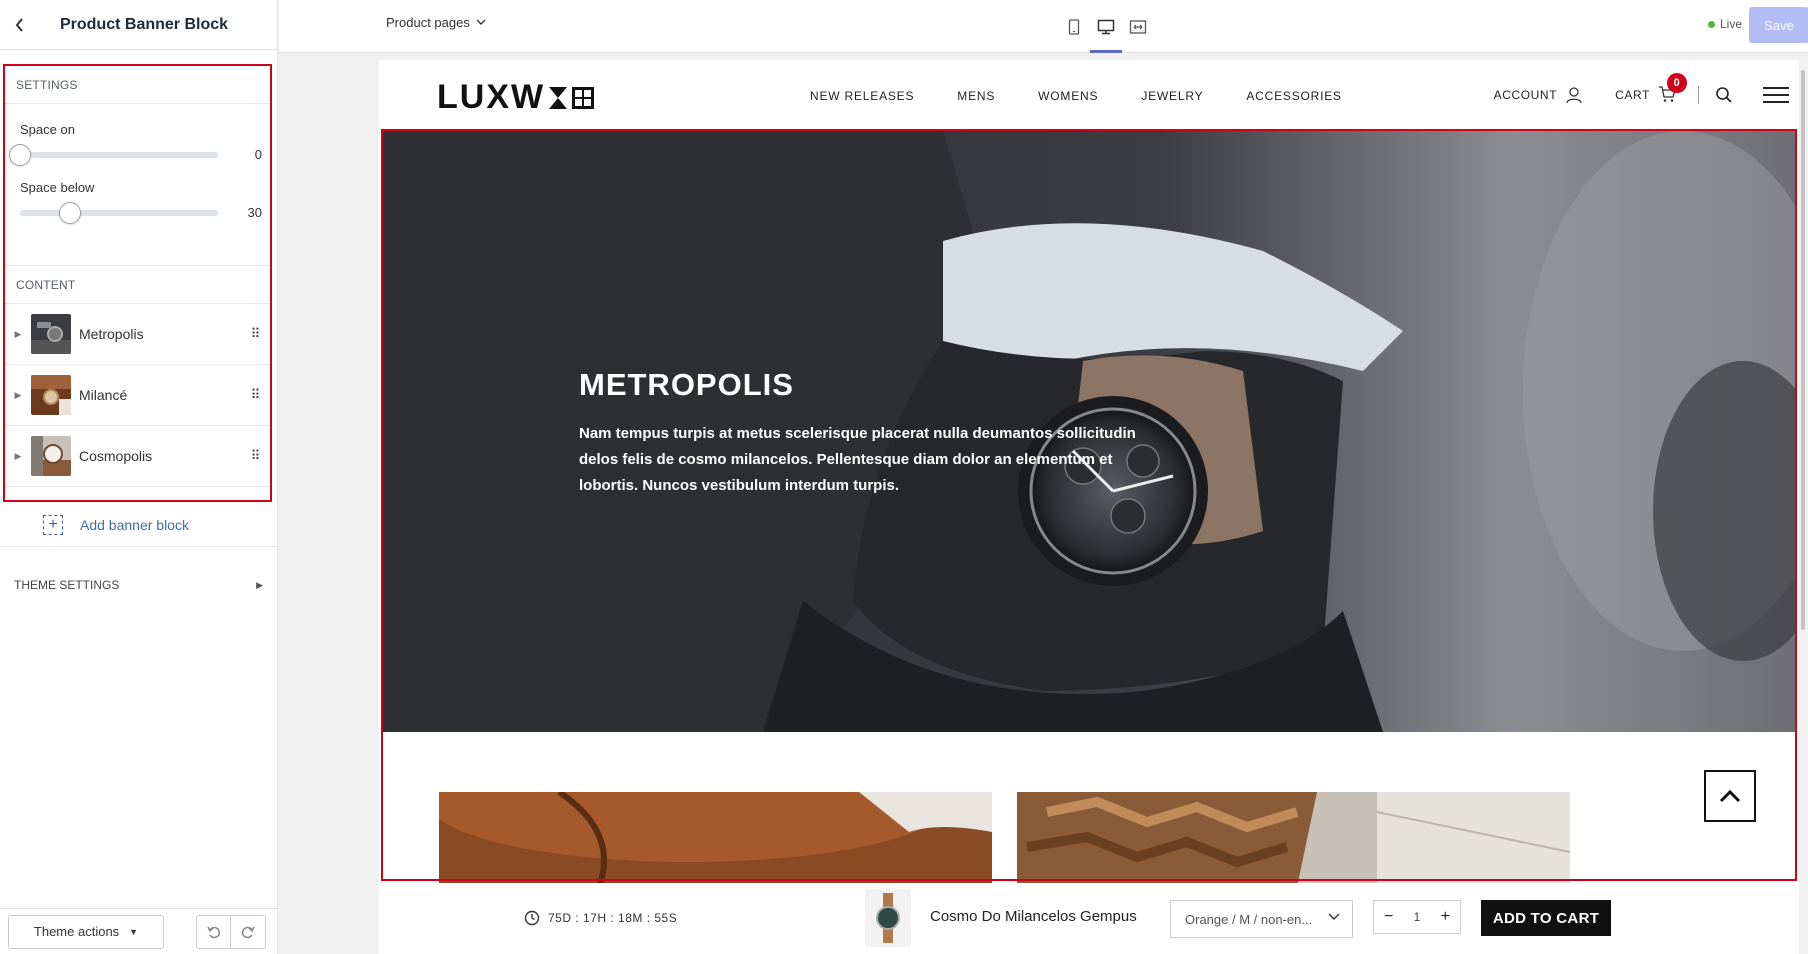  Describe the element at coordinates (1778, 25) in the screenshot. I see `save-button: Save` at that location.